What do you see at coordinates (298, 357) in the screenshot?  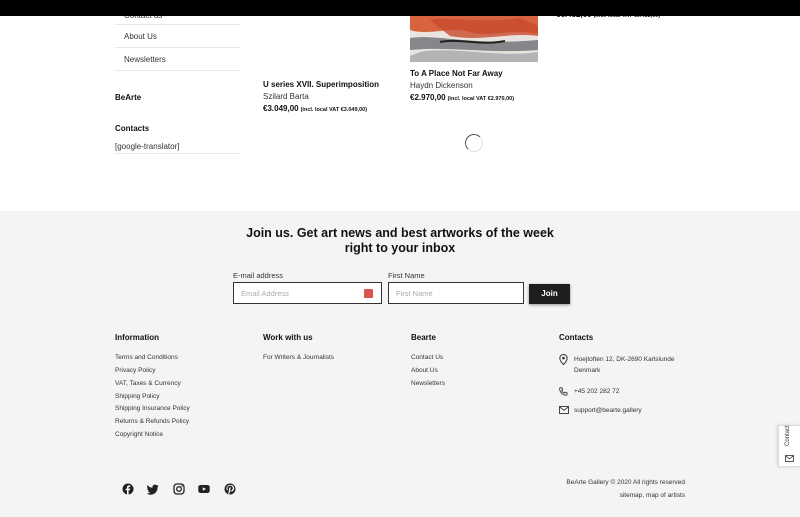 I see `footer-link-writers: For Writers & Journalists` at bounding box center [298, 357].